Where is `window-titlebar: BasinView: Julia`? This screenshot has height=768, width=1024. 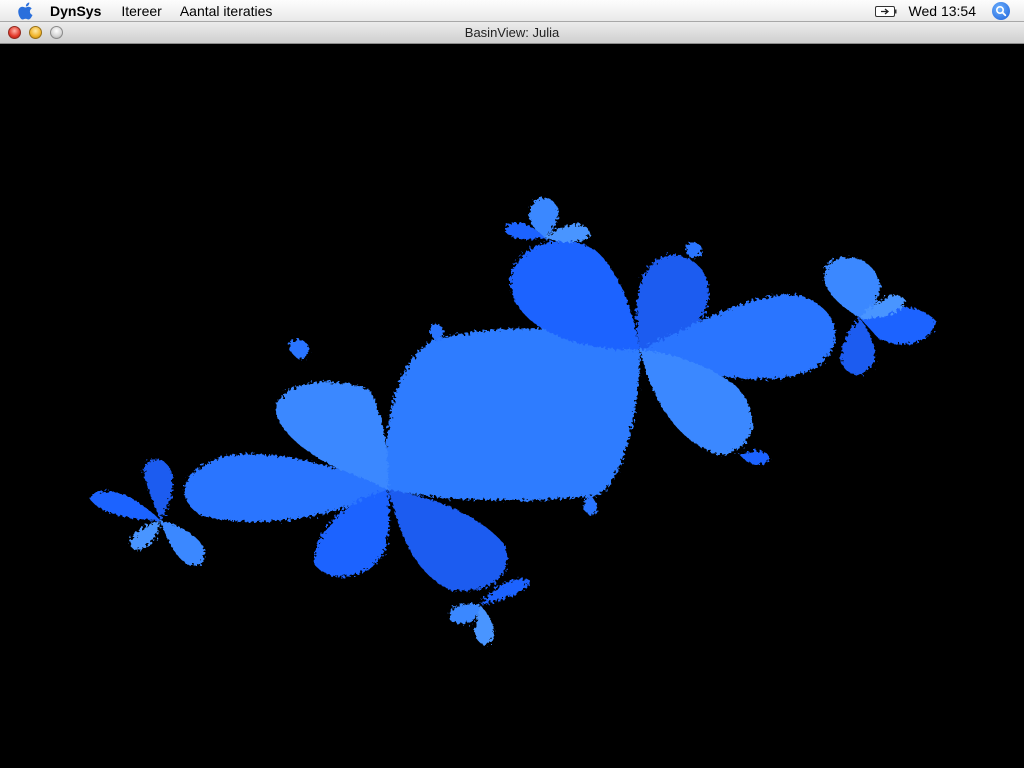
window-titlebar: BasinView: Julia is located at coordinates (512, 33).